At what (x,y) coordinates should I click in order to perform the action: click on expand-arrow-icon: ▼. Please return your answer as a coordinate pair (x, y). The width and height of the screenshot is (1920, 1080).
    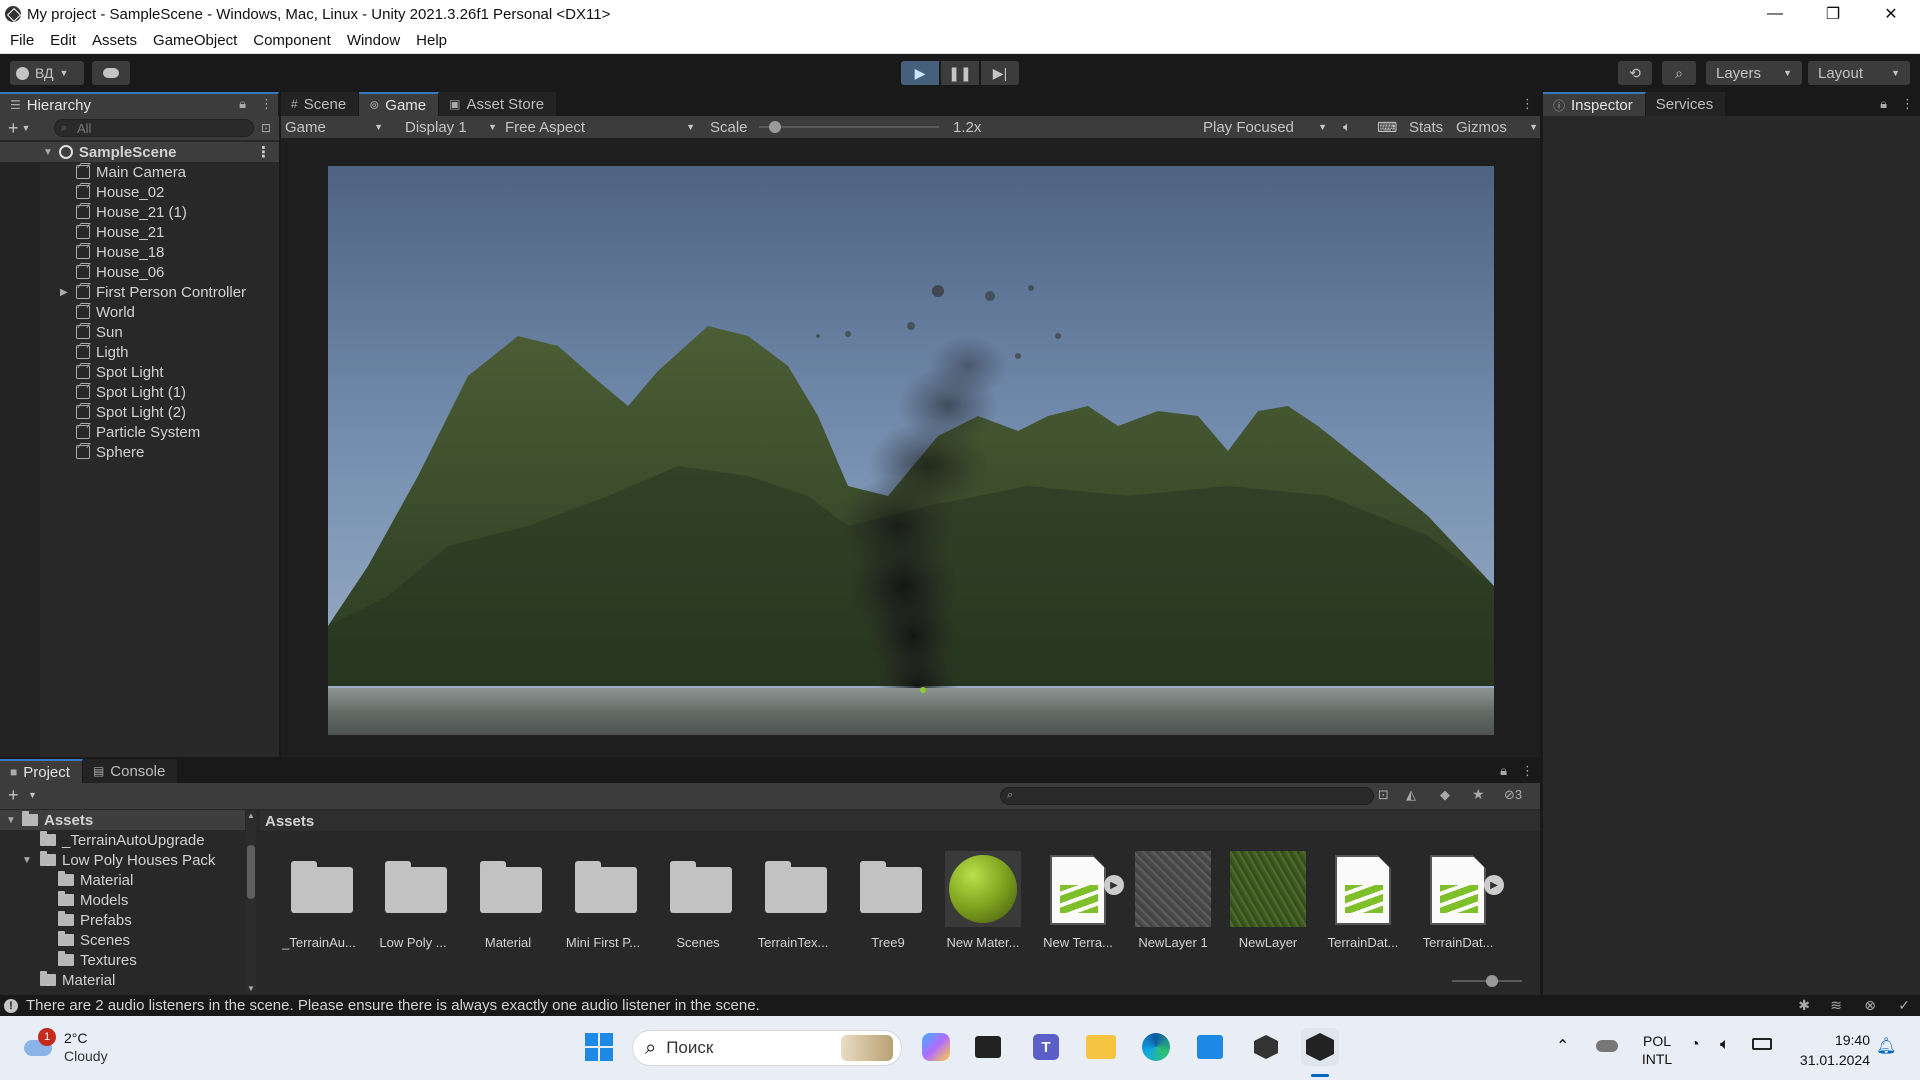
    Looking at the image, I should click on (48, 152).